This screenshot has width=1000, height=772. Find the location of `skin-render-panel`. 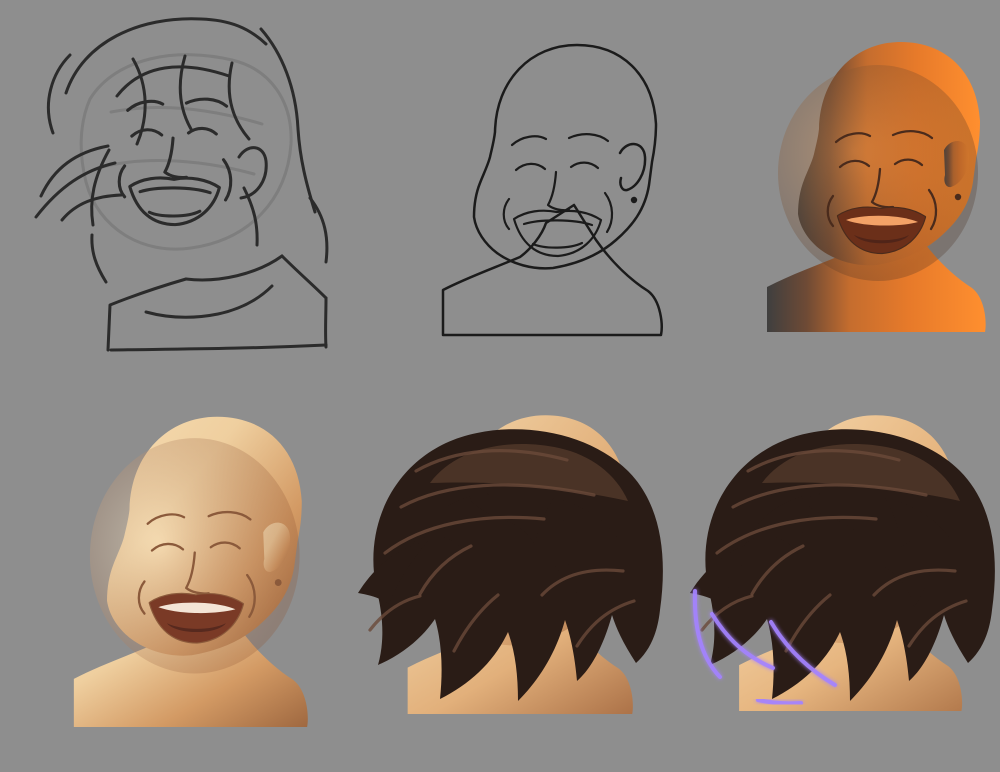

skin-render-panel is located at coordinates (200, 575).